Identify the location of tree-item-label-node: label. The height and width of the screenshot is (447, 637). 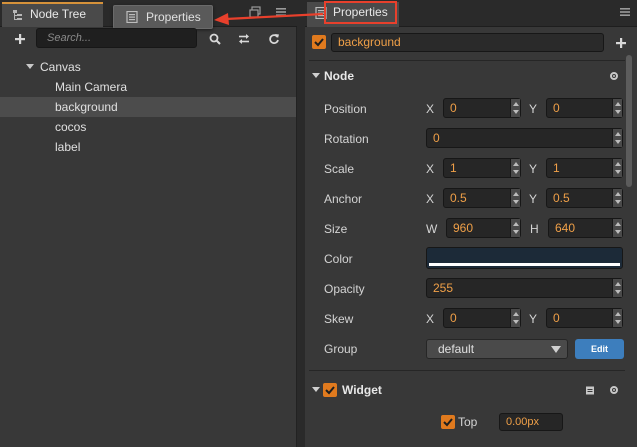
(148, 147).